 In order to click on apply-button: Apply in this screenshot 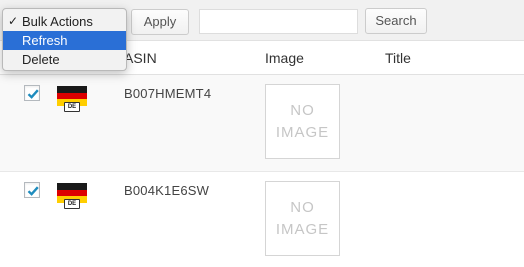, I will do `click(160, 22)`.